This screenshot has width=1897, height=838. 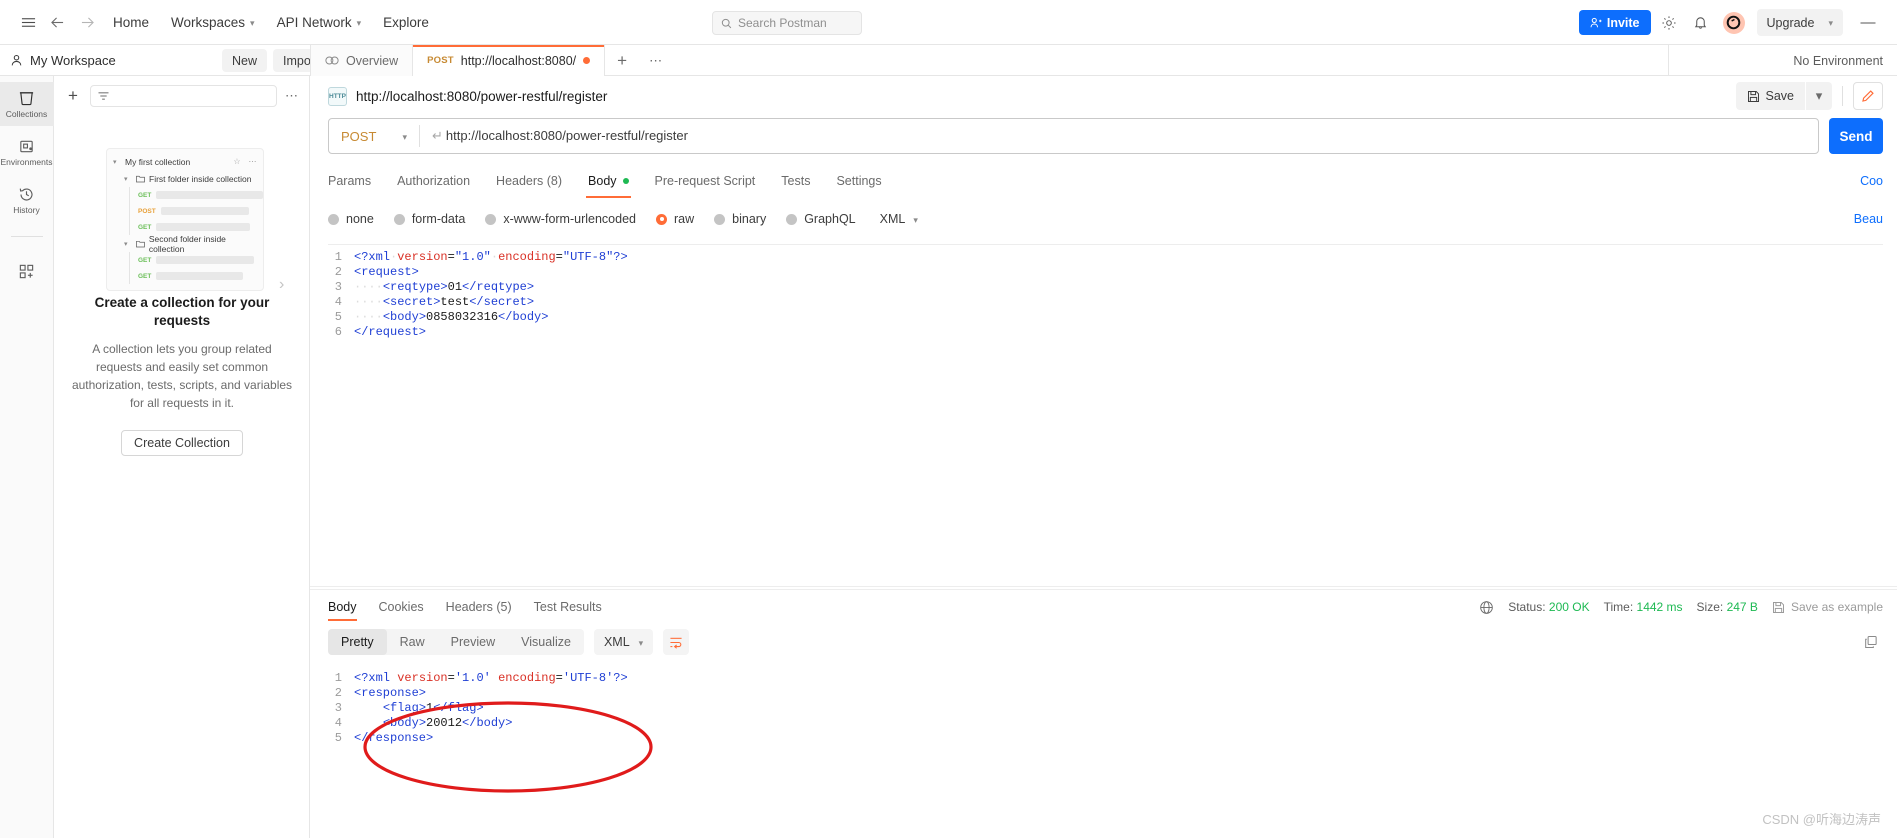 What do you see at coordinates (356, 181) in the screenshot?
I see `tab-params: Params` at bounding box center [356, 181].